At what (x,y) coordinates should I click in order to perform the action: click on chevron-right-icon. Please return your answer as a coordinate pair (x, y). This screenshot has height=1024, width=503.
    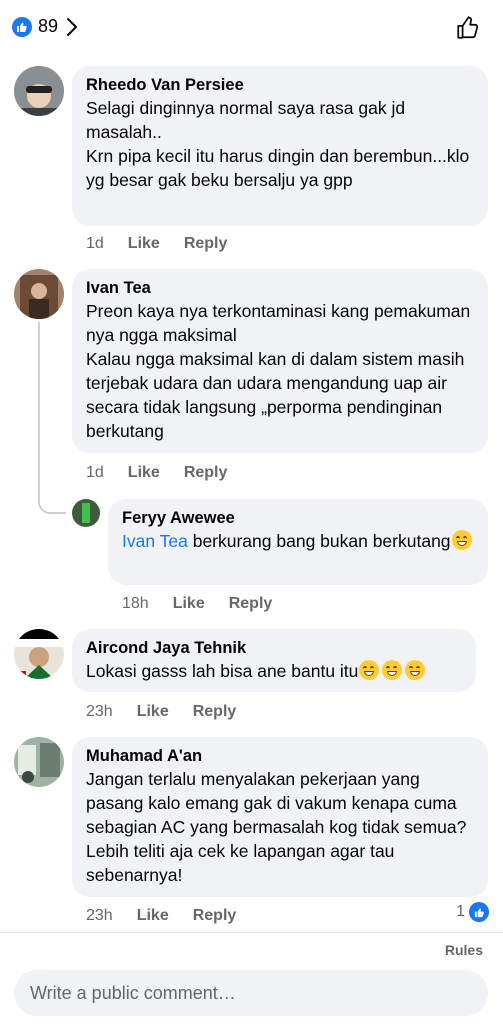
    Looking at the image, I should click on (72, 26).